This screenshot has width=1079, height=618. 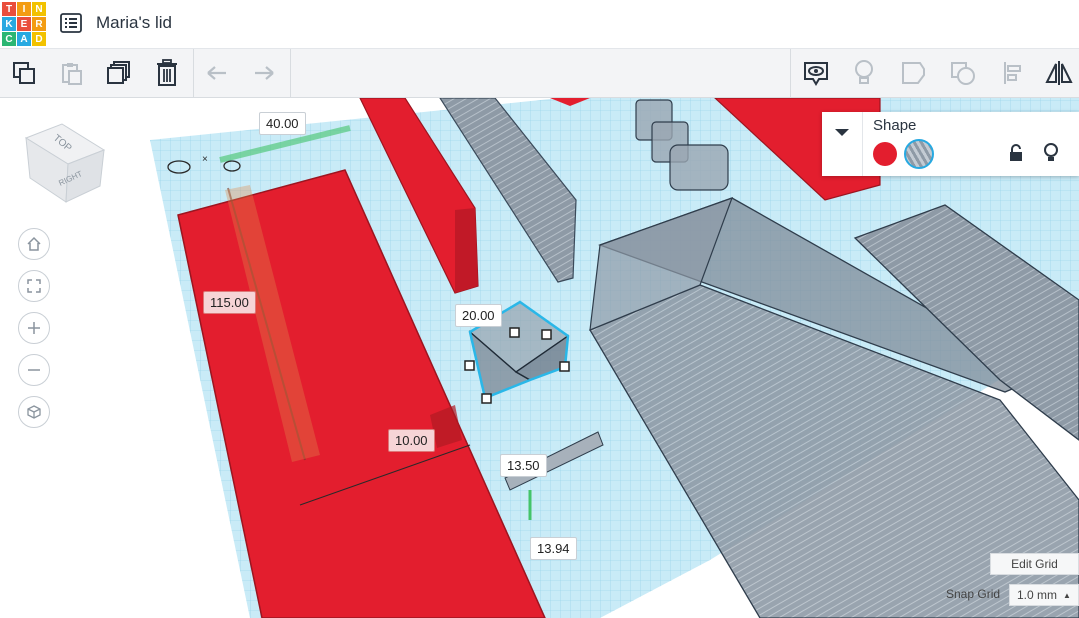 What do you see at coordinates (217, 73) in the screenshot?
I see `undo-icon` at bounding box center [217, 73].